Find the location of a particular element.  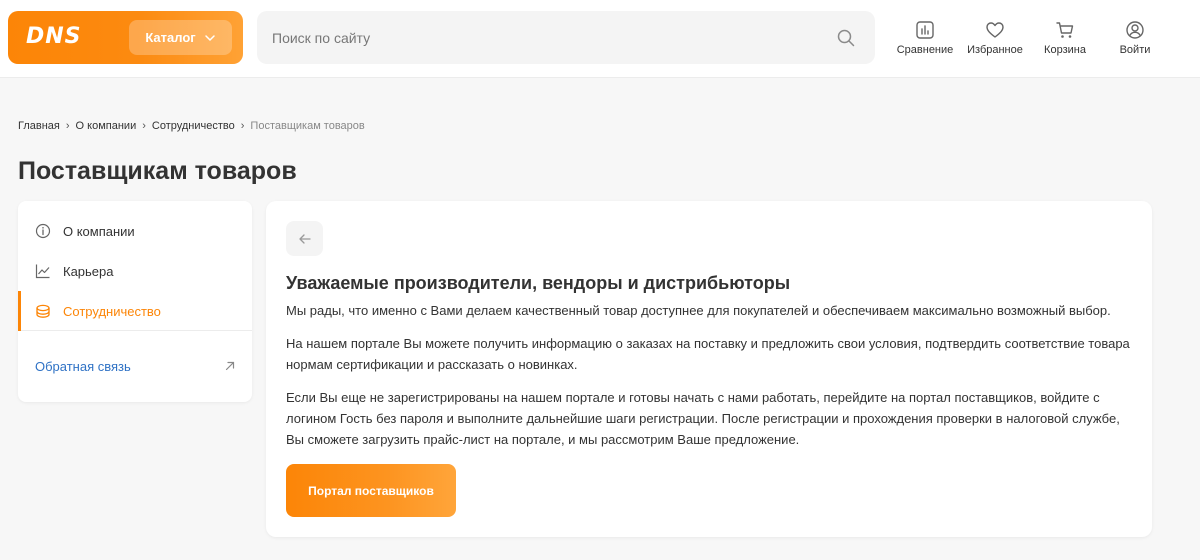

feedback-label: Обратная связь is located at coordinates (83, 366).